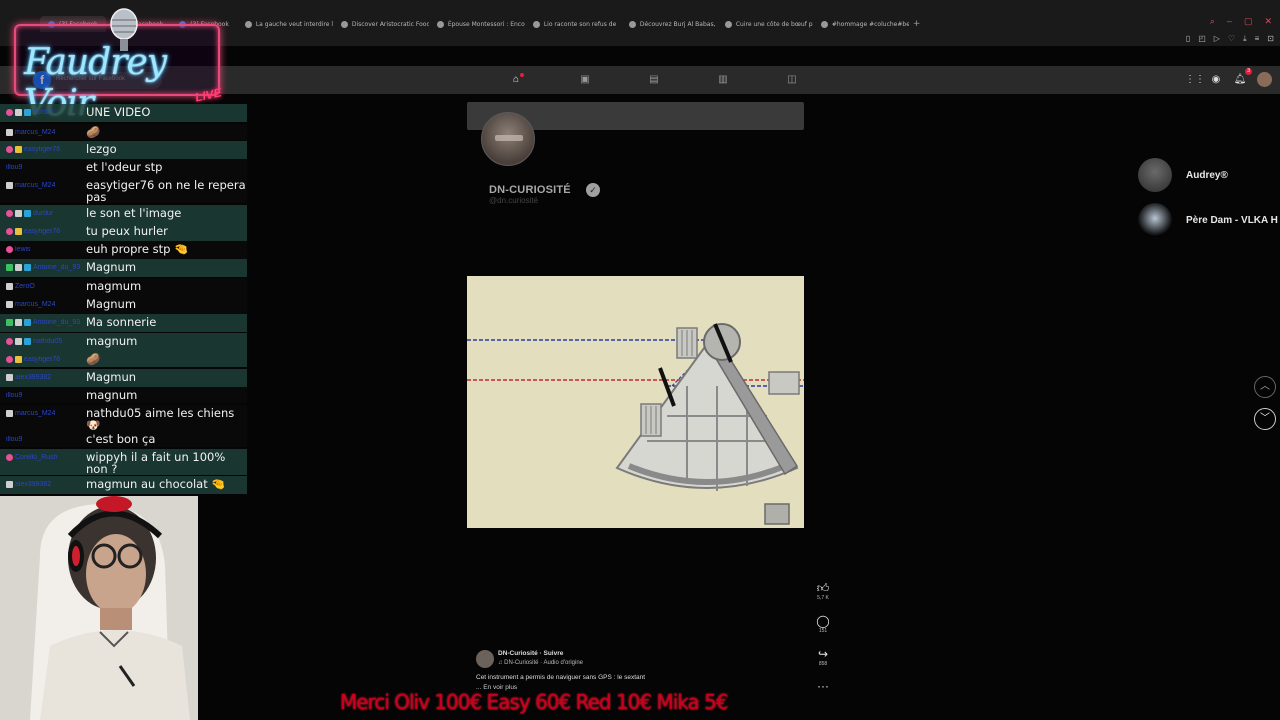 Image resolution: width=1280 pixels, height=720 pixels. What do you see at coordinates (156, 484) in the screenshot?
I see `chat-text: magmun au chocolat 🤏` at bounding box center [156, 484].